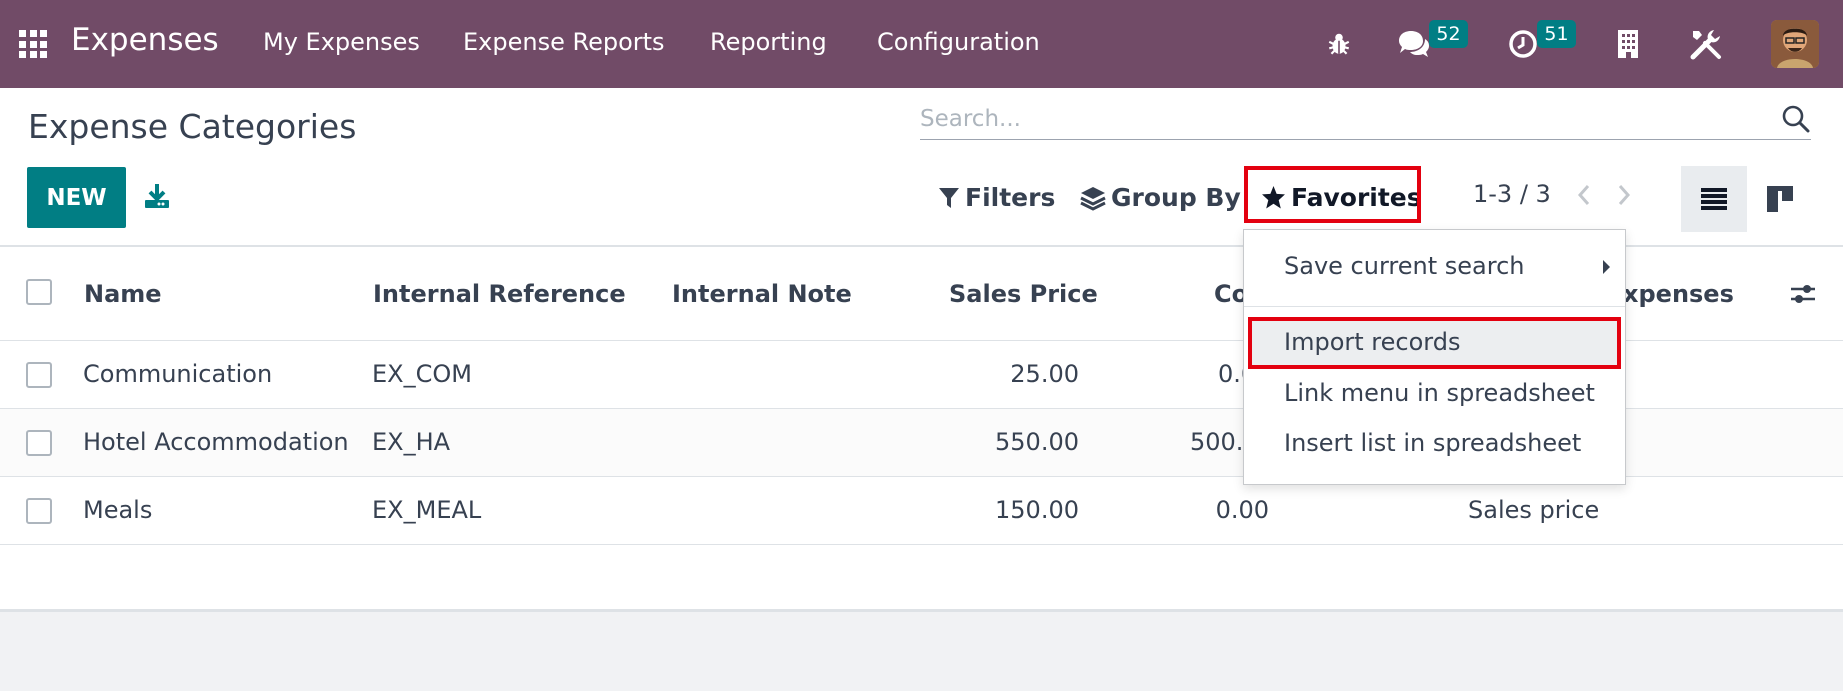 The height and width of the screenshot is (691, 1843). I want to click on cell-sales-price: 550.00, so click(1037, 442).